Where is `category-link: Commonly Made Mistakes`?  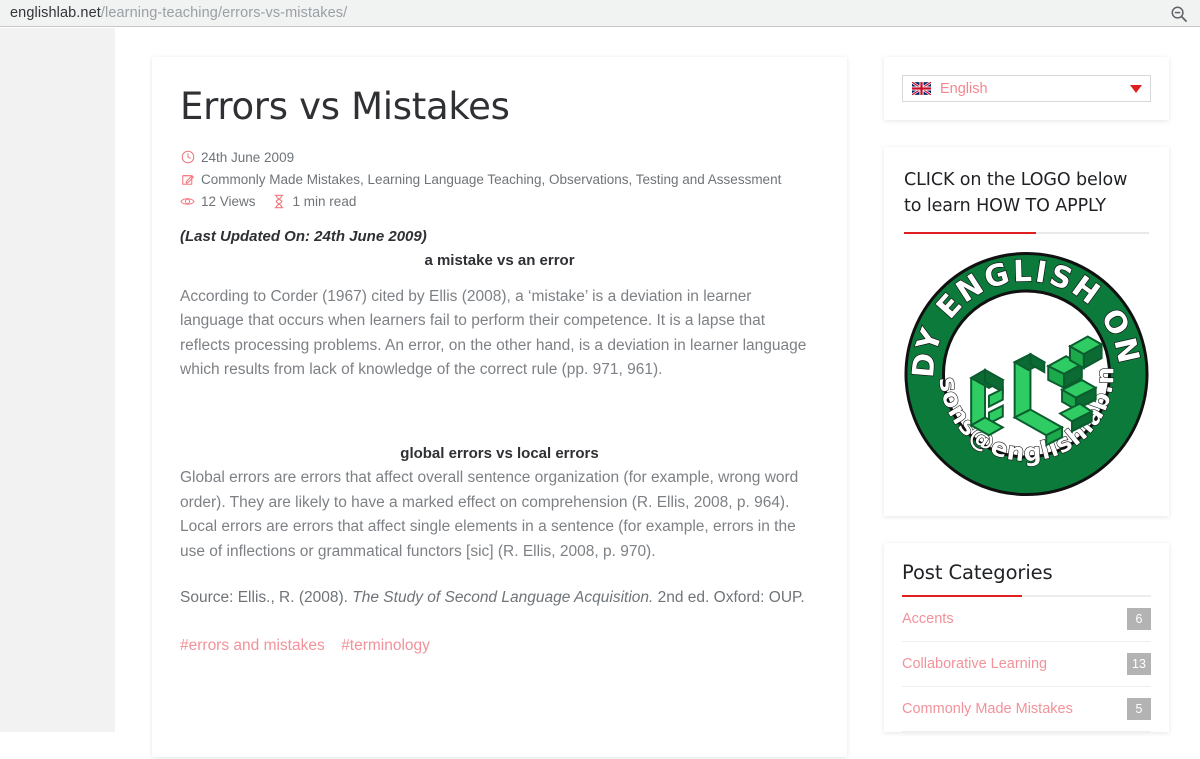
category-link: Commonly Made Mistakes is located at coordinates (987, 709).